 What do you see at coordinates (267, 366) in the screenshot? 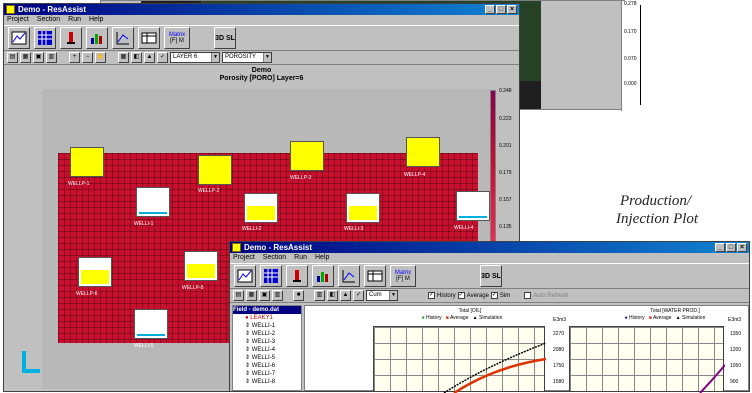
I see `tree-item: ⇕ WELLI-6` at bounding box center [267, 366].